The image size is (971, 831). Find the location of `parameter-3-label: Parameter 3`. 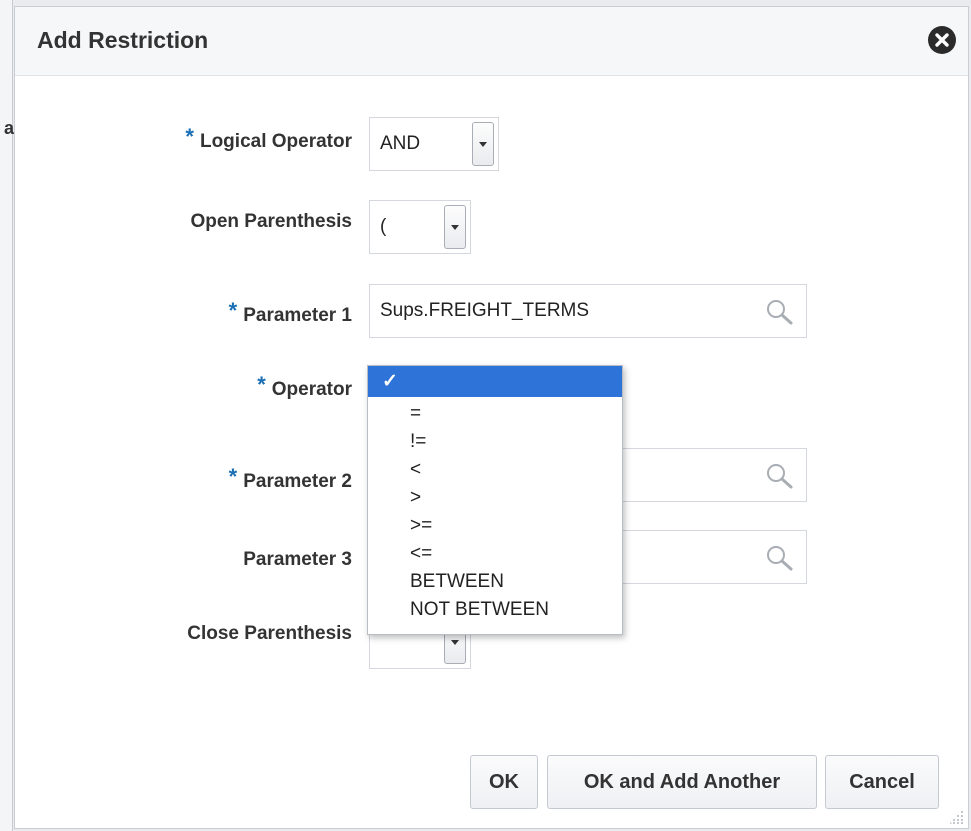

parameter-3-label: Parameter 3 is located at coordinates (297, 559).